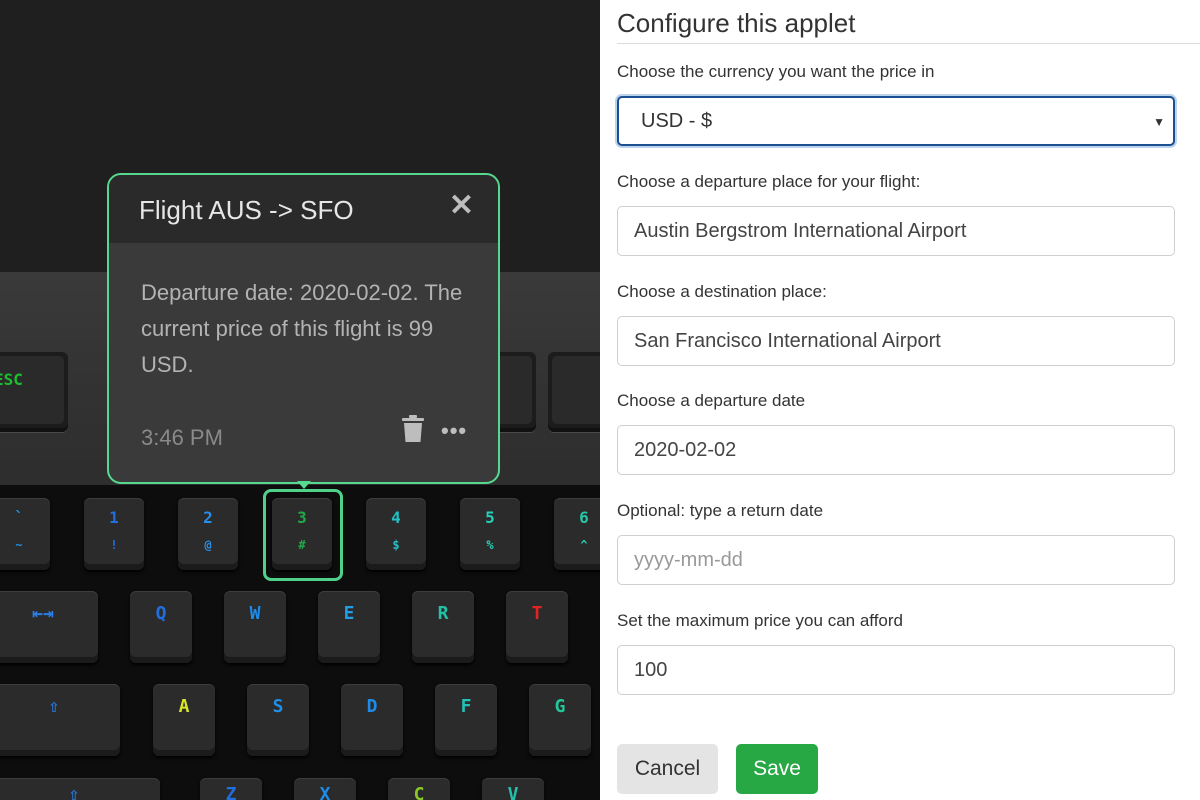  I want to click on key-primary: 4, so click(396, 517).